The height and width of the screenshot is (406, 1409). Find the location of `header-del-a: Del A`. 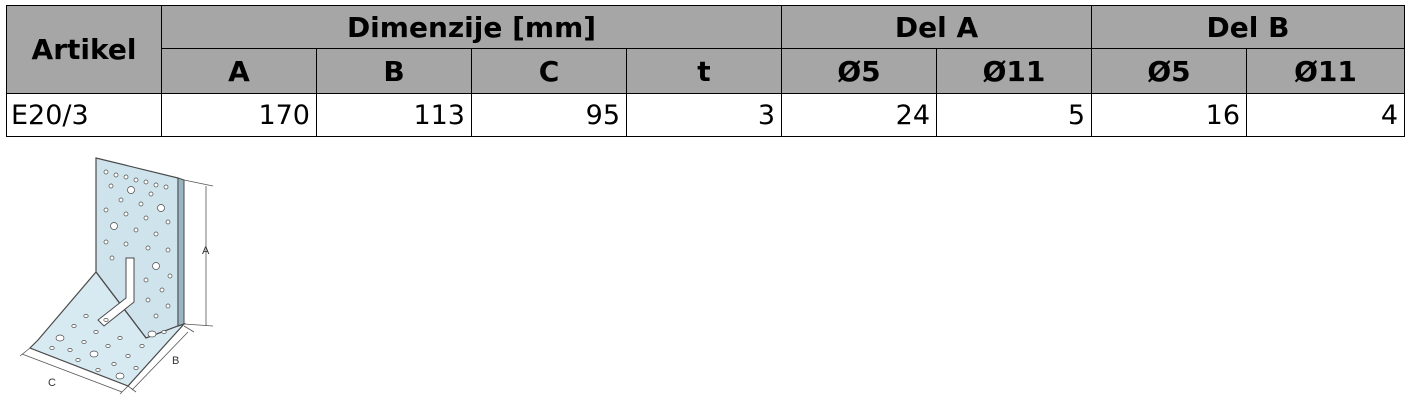

header-del-a: Del A is located at coordinates (936, 27).